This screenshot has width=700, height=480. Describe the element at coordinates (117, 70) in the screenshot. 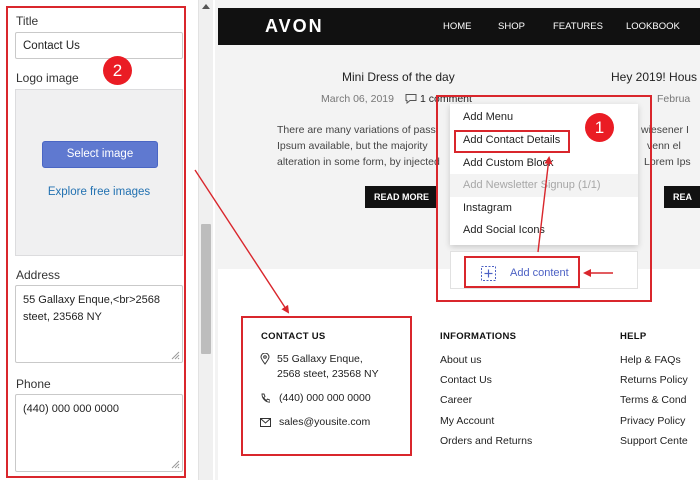

I see `step-2-badge: 2` at that location.